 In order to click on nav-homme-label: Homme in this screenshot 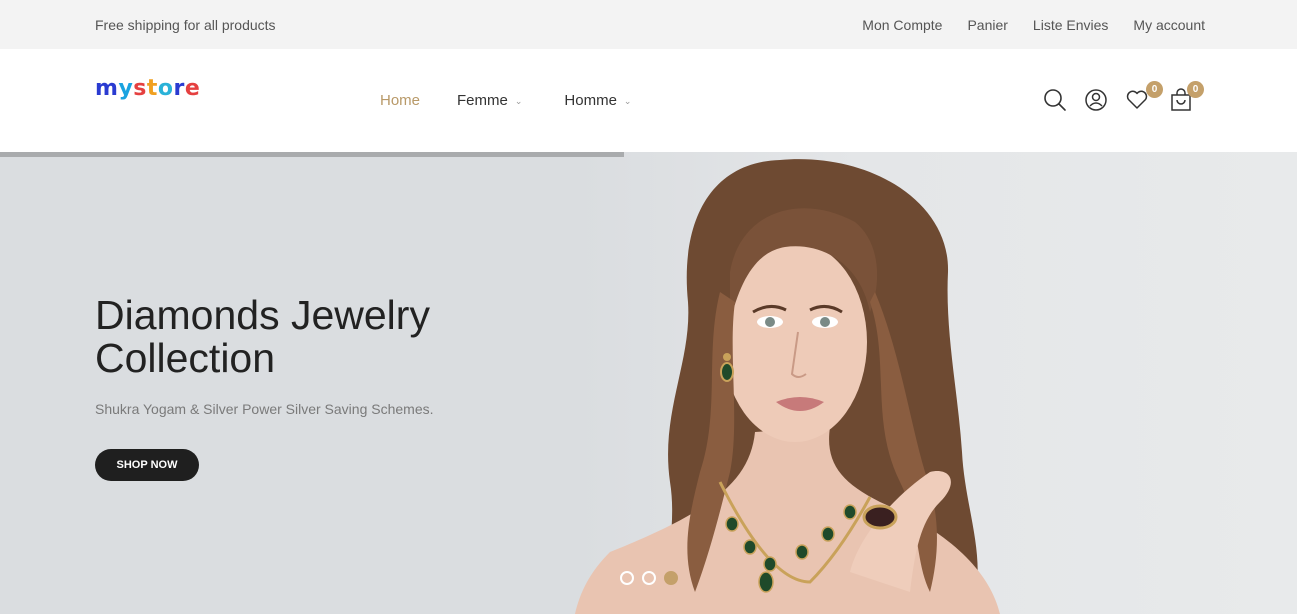, I will do `click(590, 100)`.